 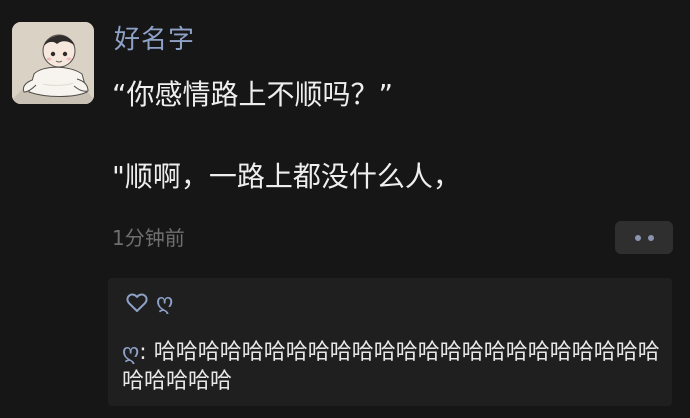 I want to click on post-text-line-1: “你感情路上不顺吗？”, so click(x=253, y=94).